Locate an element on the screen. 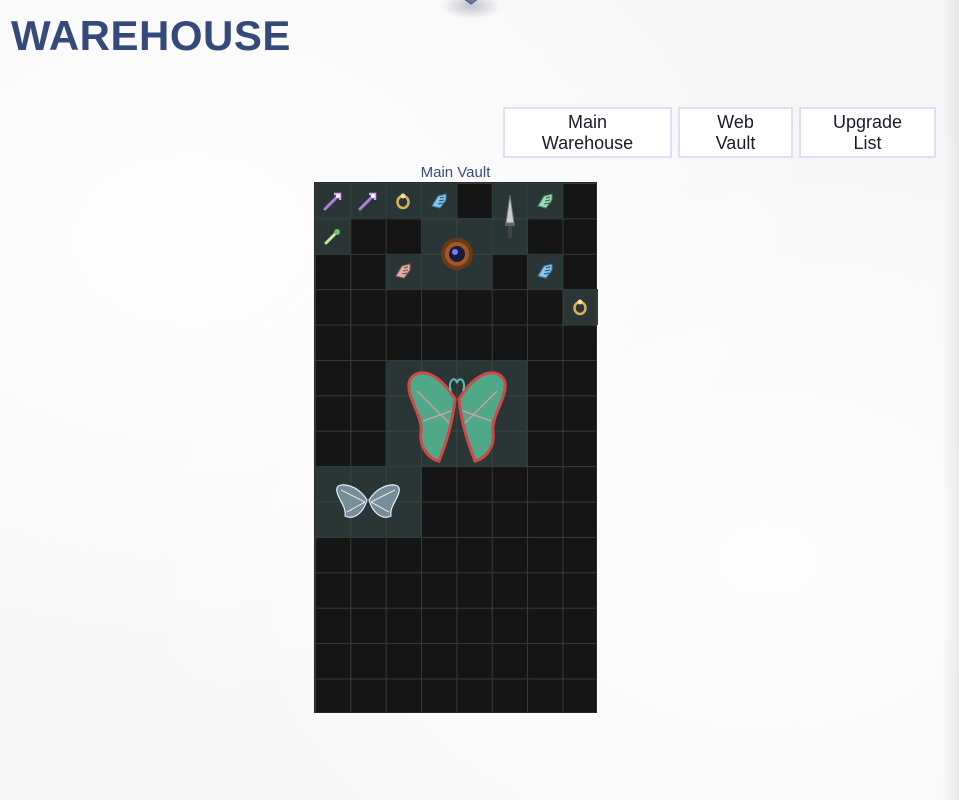 Image resolution: width=959 pixels, height=800 pixels. pink-gauntlet-icon is located at coordinates (403, 271).